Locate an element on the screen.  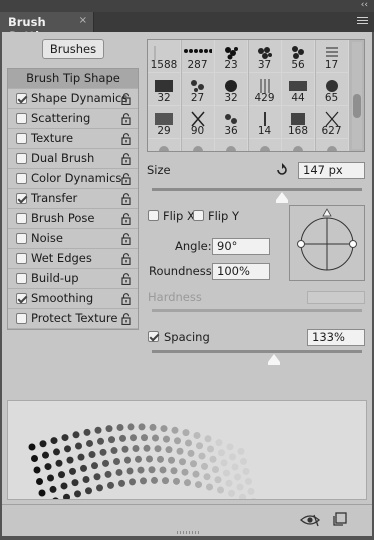
tab-brush-settings: Brush Settings × is located at coordinates (47, 27).